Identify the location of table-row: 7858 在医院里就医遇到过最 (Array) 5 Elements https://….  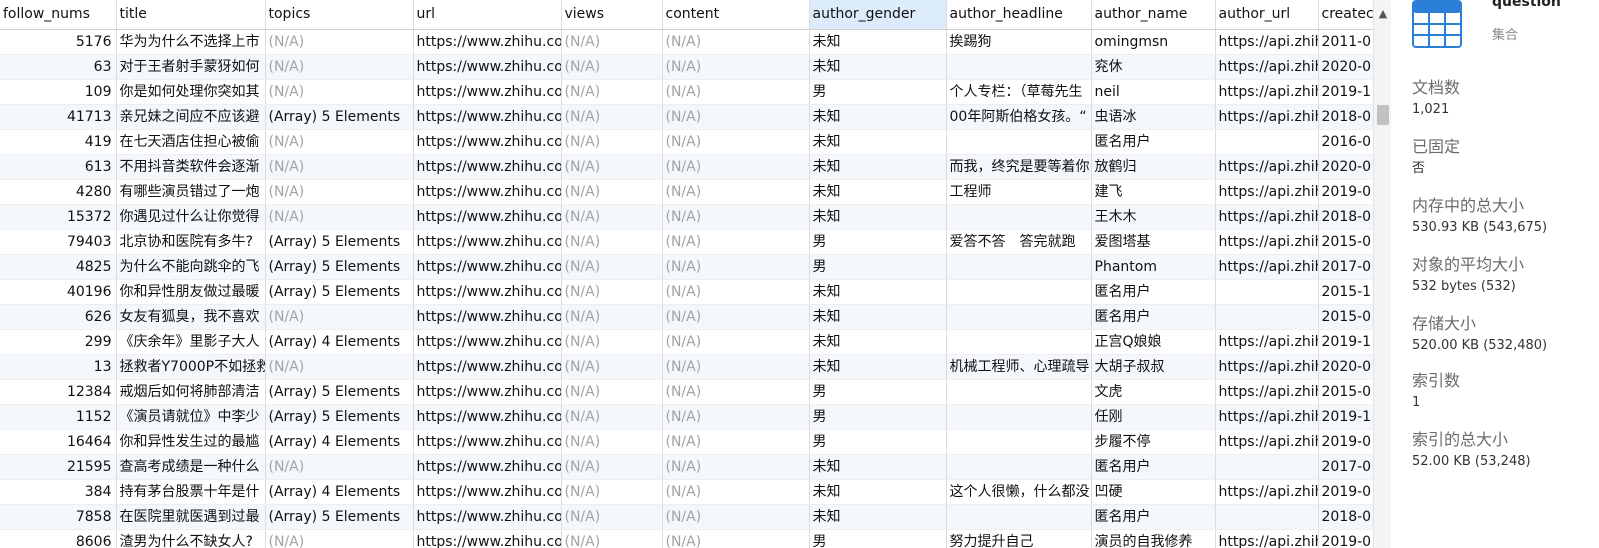
(686, 517).